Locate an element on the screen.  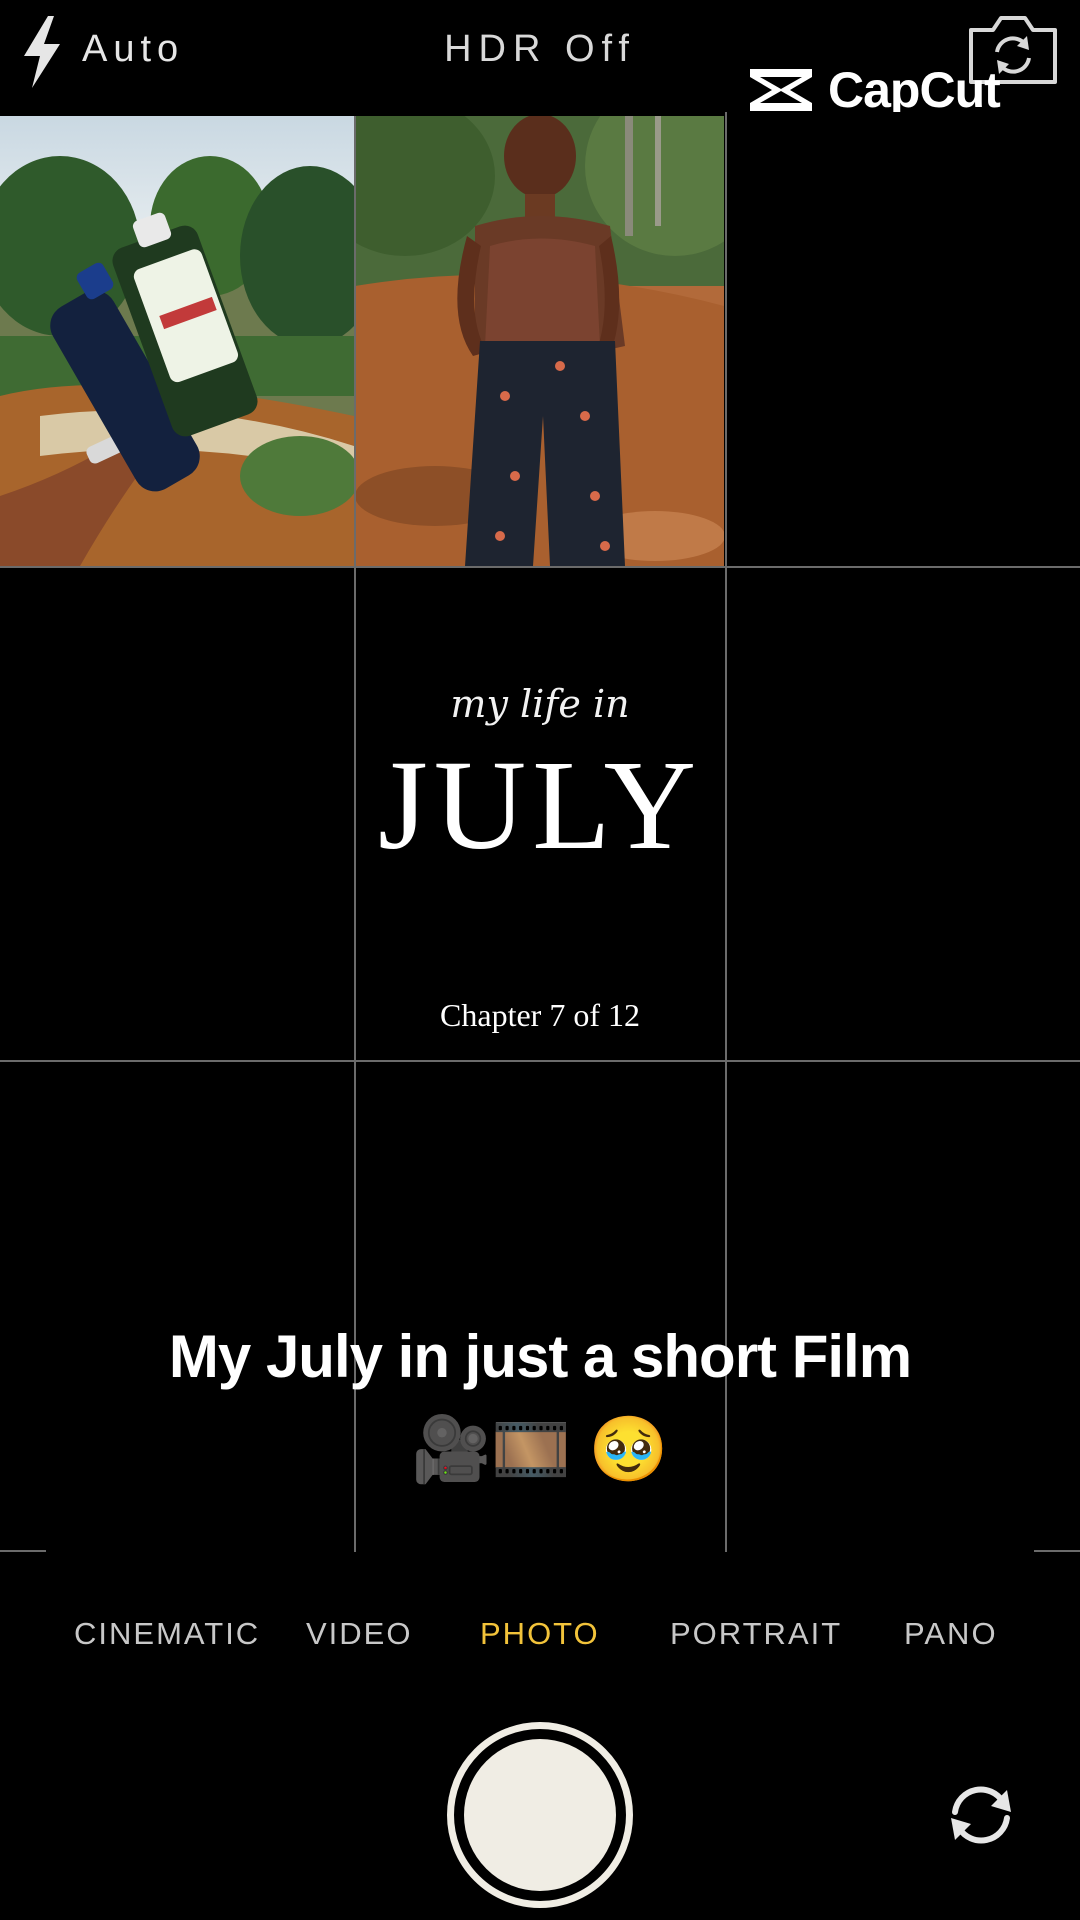
mode-video: VIDEO is located at coordinates (359, 1634).